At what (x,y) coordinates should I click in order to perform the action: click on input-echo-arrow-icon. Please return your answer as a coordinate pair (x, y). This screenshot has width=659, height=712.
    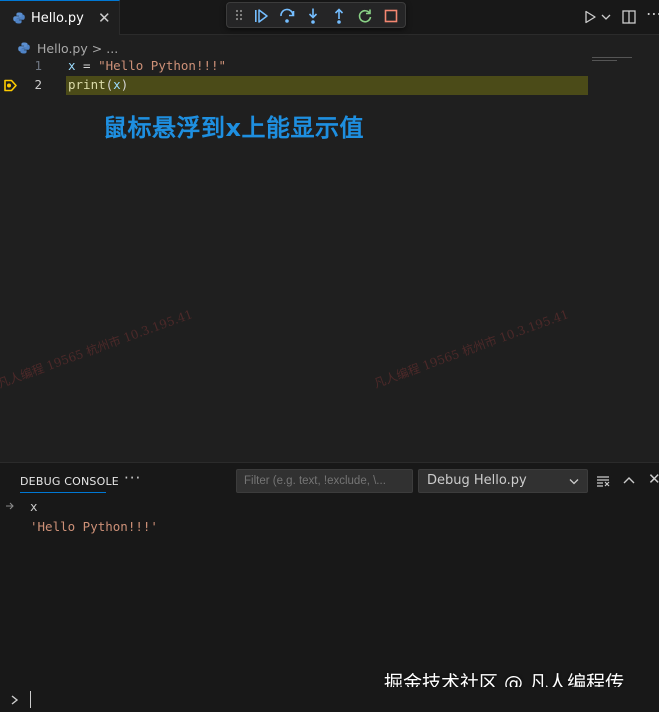
    Looking at the image, I should click on (10, 506).